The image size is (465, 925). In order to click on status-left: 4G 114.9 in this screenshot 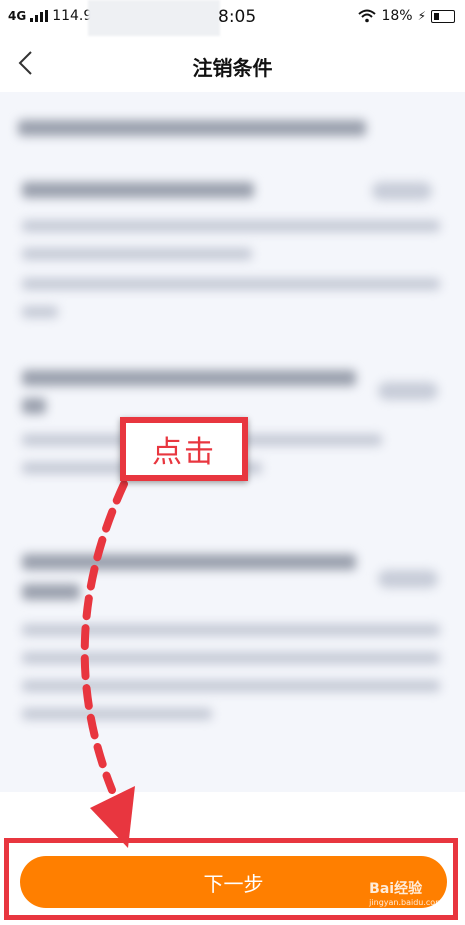, I will do `click(50, 16)`.